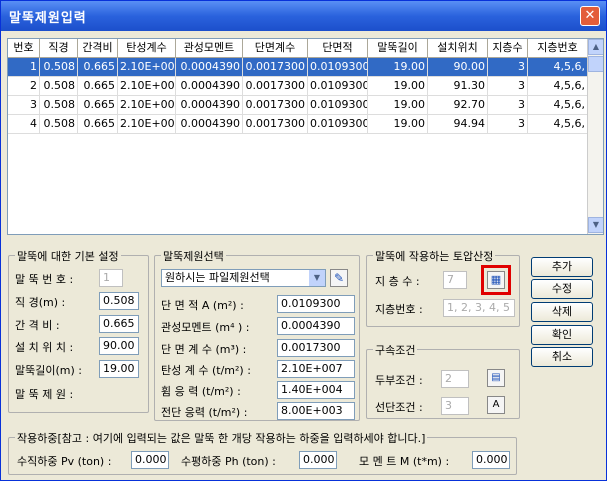 The image size is (607, 481). I want to click on bending-input: 1.40E+004, so click(316, 390).